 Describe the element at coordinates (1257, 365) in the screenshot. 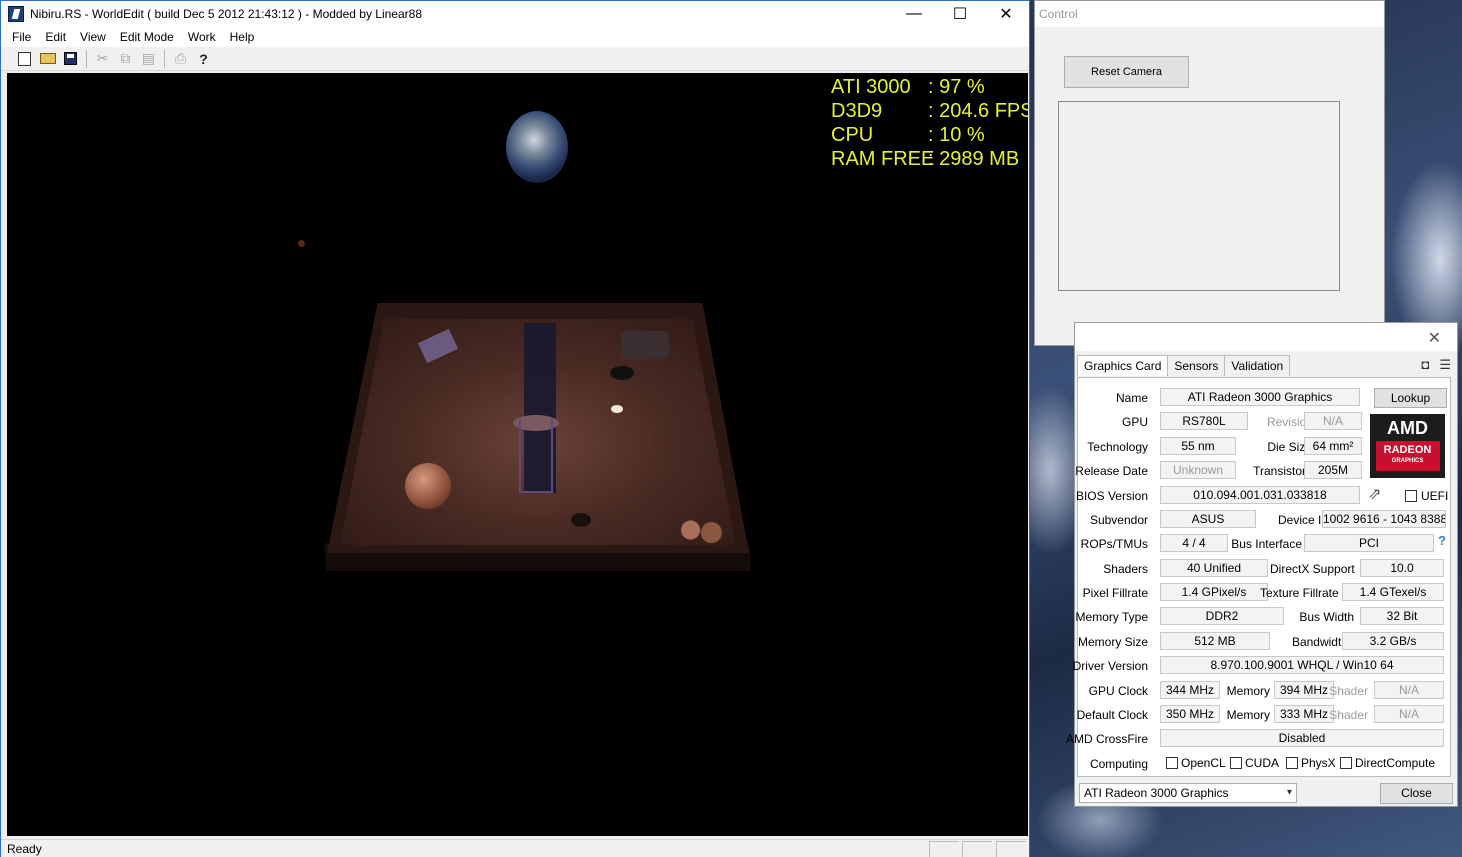

I see `tab-validation: Validation` at that location.